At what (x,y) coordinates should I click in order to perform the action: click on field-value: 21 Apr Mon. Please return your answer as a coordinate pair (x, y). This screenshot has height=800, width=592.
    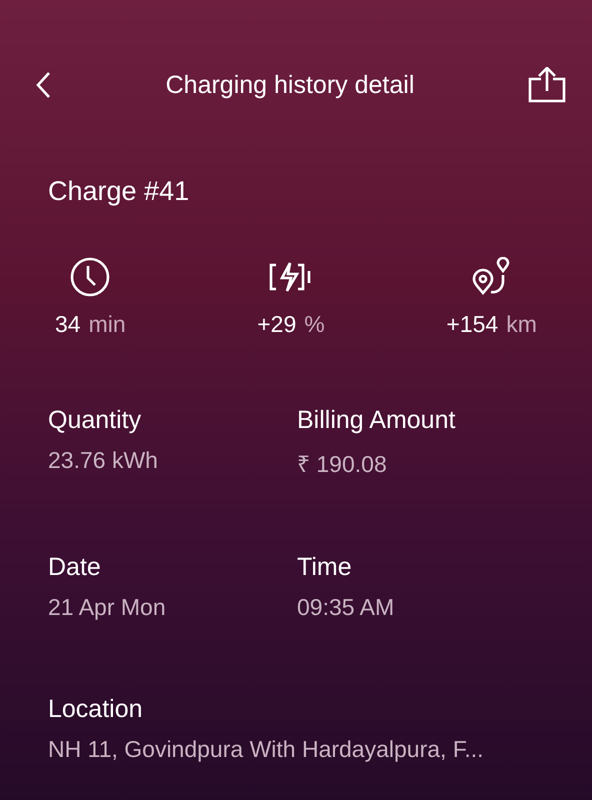
    Looking at the image, I should click on (107, 607).